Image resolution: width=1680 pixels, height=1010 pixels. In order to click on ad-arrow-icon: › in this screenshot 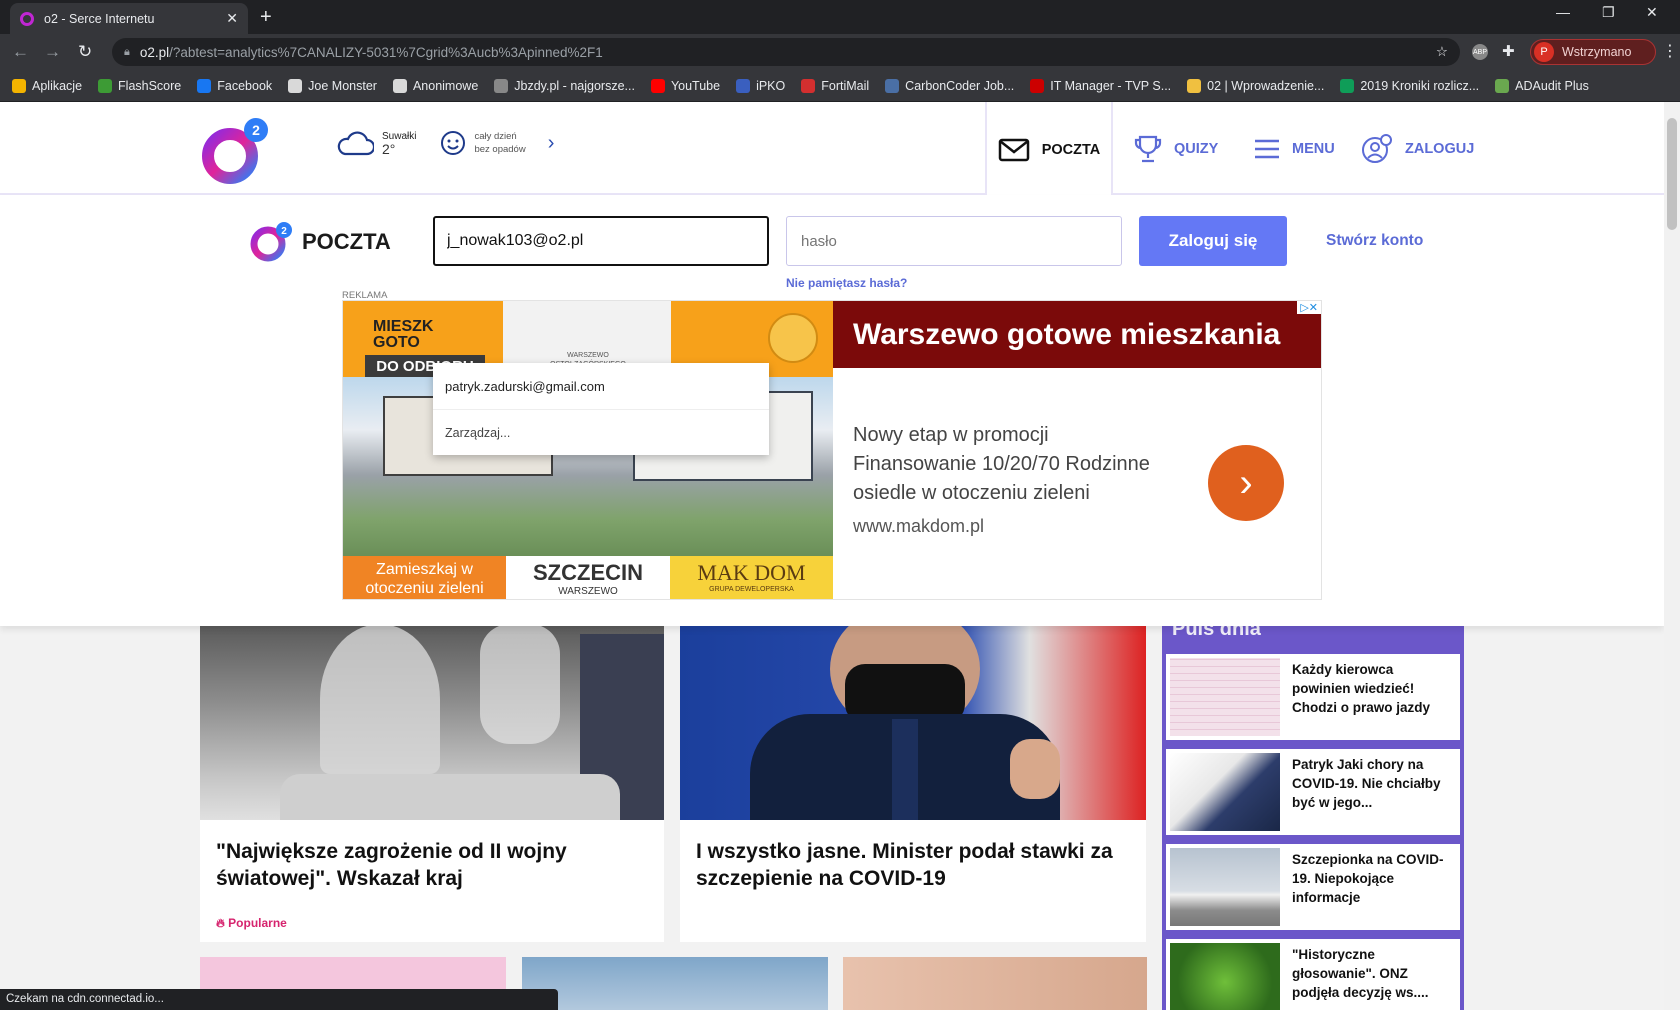, I will do `click(1246, 483)`.